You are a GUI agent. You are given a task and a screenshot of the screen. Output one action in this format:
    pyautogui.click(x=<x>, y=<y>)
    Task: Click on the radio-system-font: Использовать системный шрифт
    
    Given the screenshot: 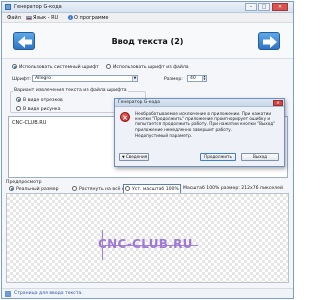 What is the action you would take?
    pyautogui.click(x=55, y=67)
    